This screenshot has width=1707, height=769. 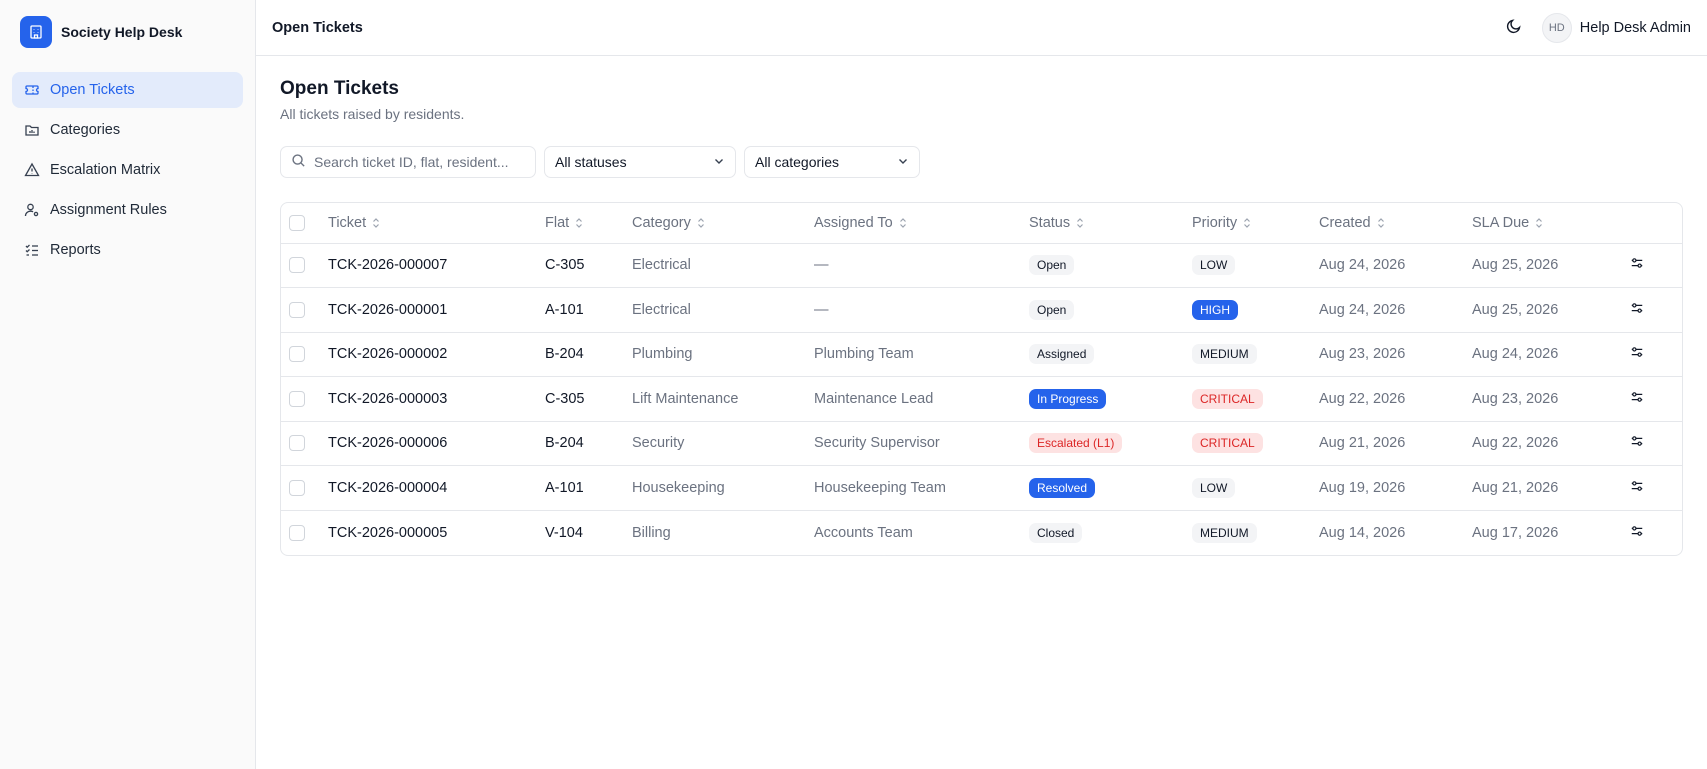 I want to click on column-label: Priority, so click(x=1215, y=222).